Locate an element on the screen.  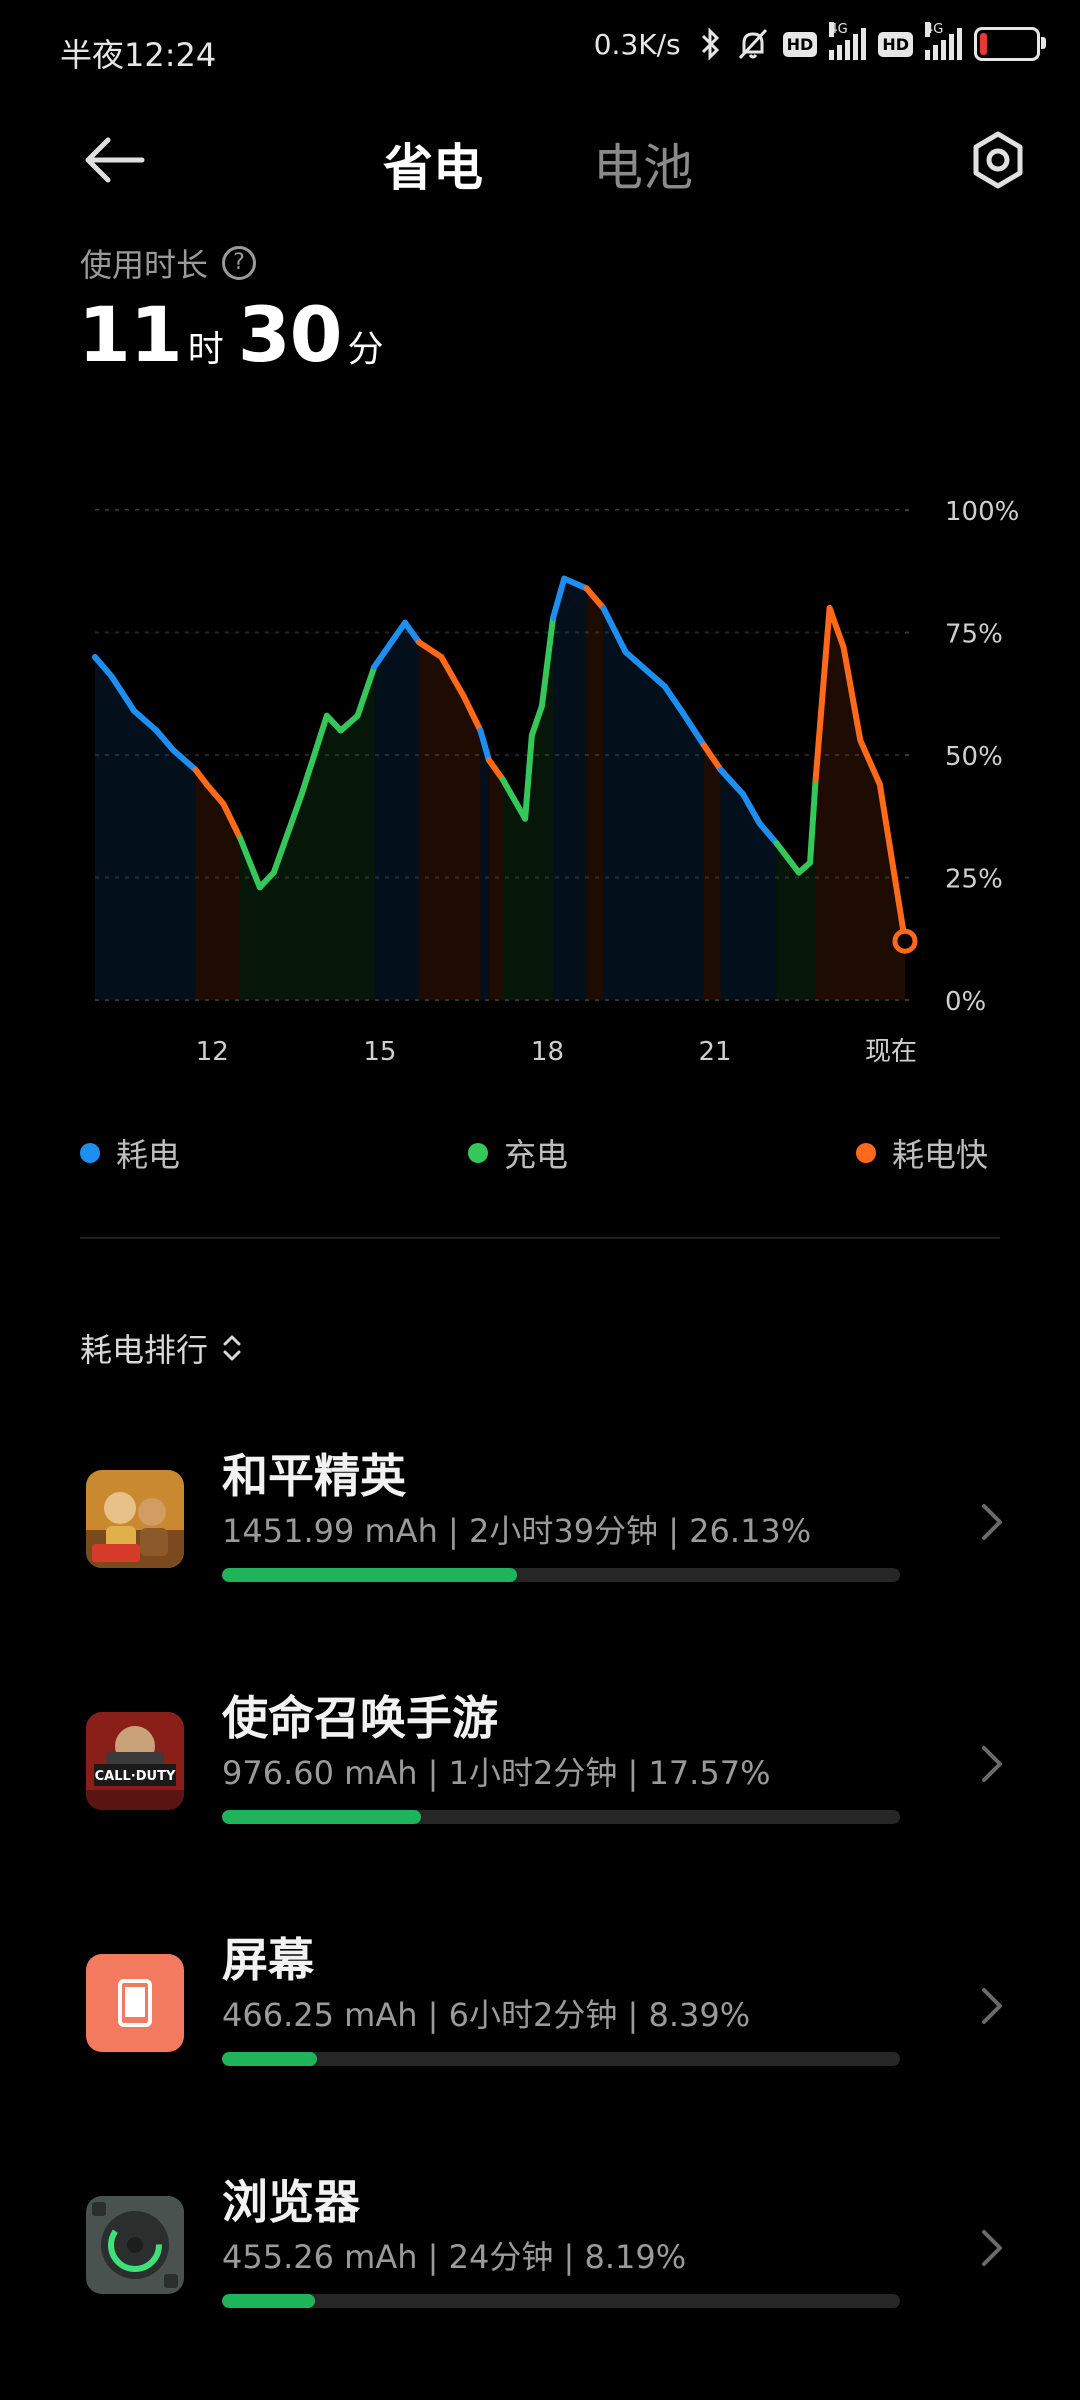
usage-minutes-unit: 分 is located at coordinates (365, 349).